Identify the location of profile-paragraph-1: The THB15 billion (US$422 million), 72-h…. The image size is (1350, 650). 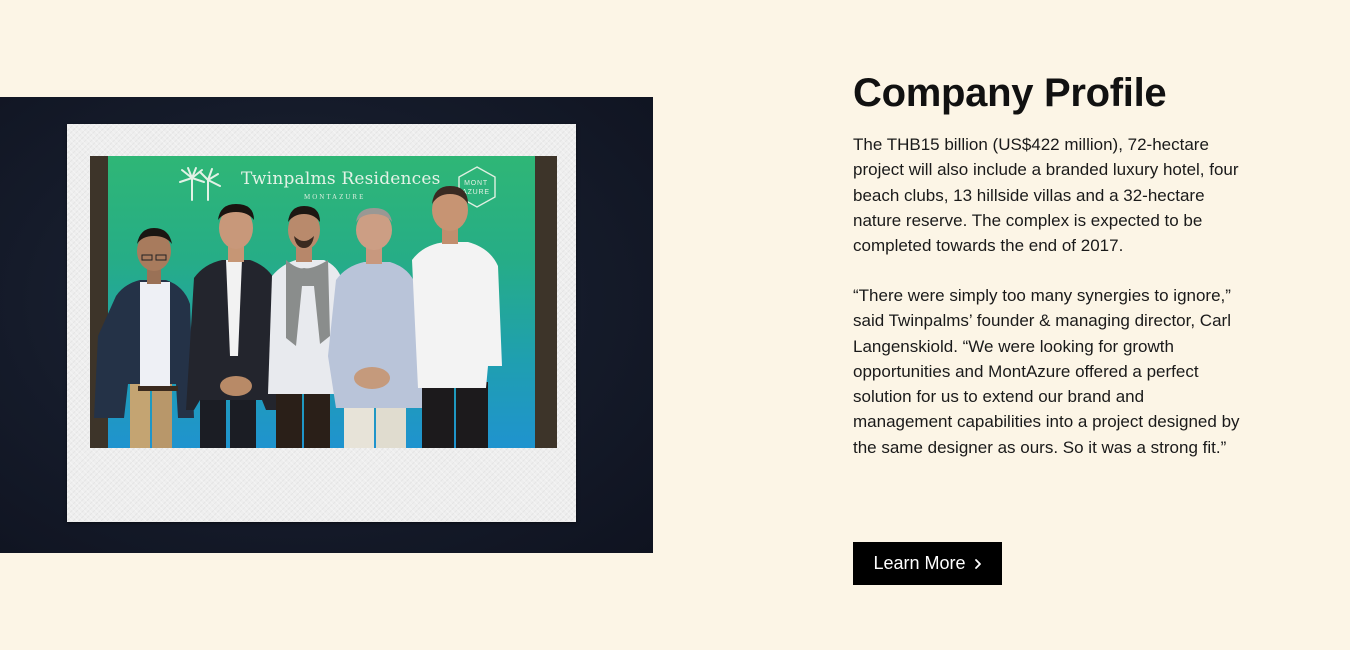
(1046, 195).